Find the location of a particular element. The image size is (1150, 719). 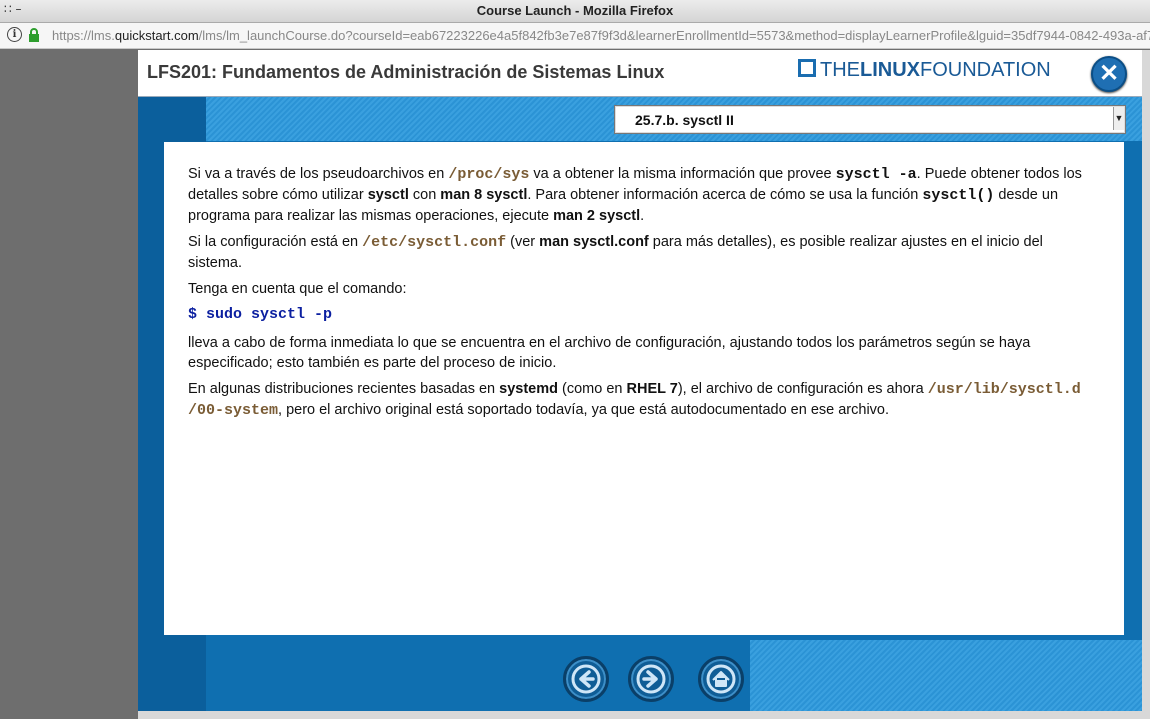

home-button is located at coordinates (721, 679).